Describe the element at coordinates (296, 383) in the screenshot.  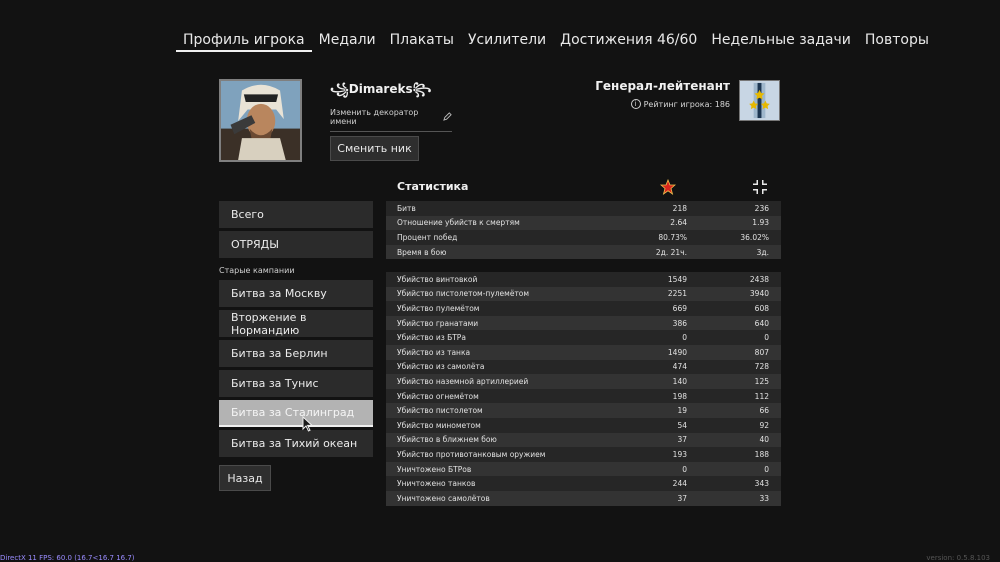
I see `menu-item-tunisia: Битва за Тунис` at that location.